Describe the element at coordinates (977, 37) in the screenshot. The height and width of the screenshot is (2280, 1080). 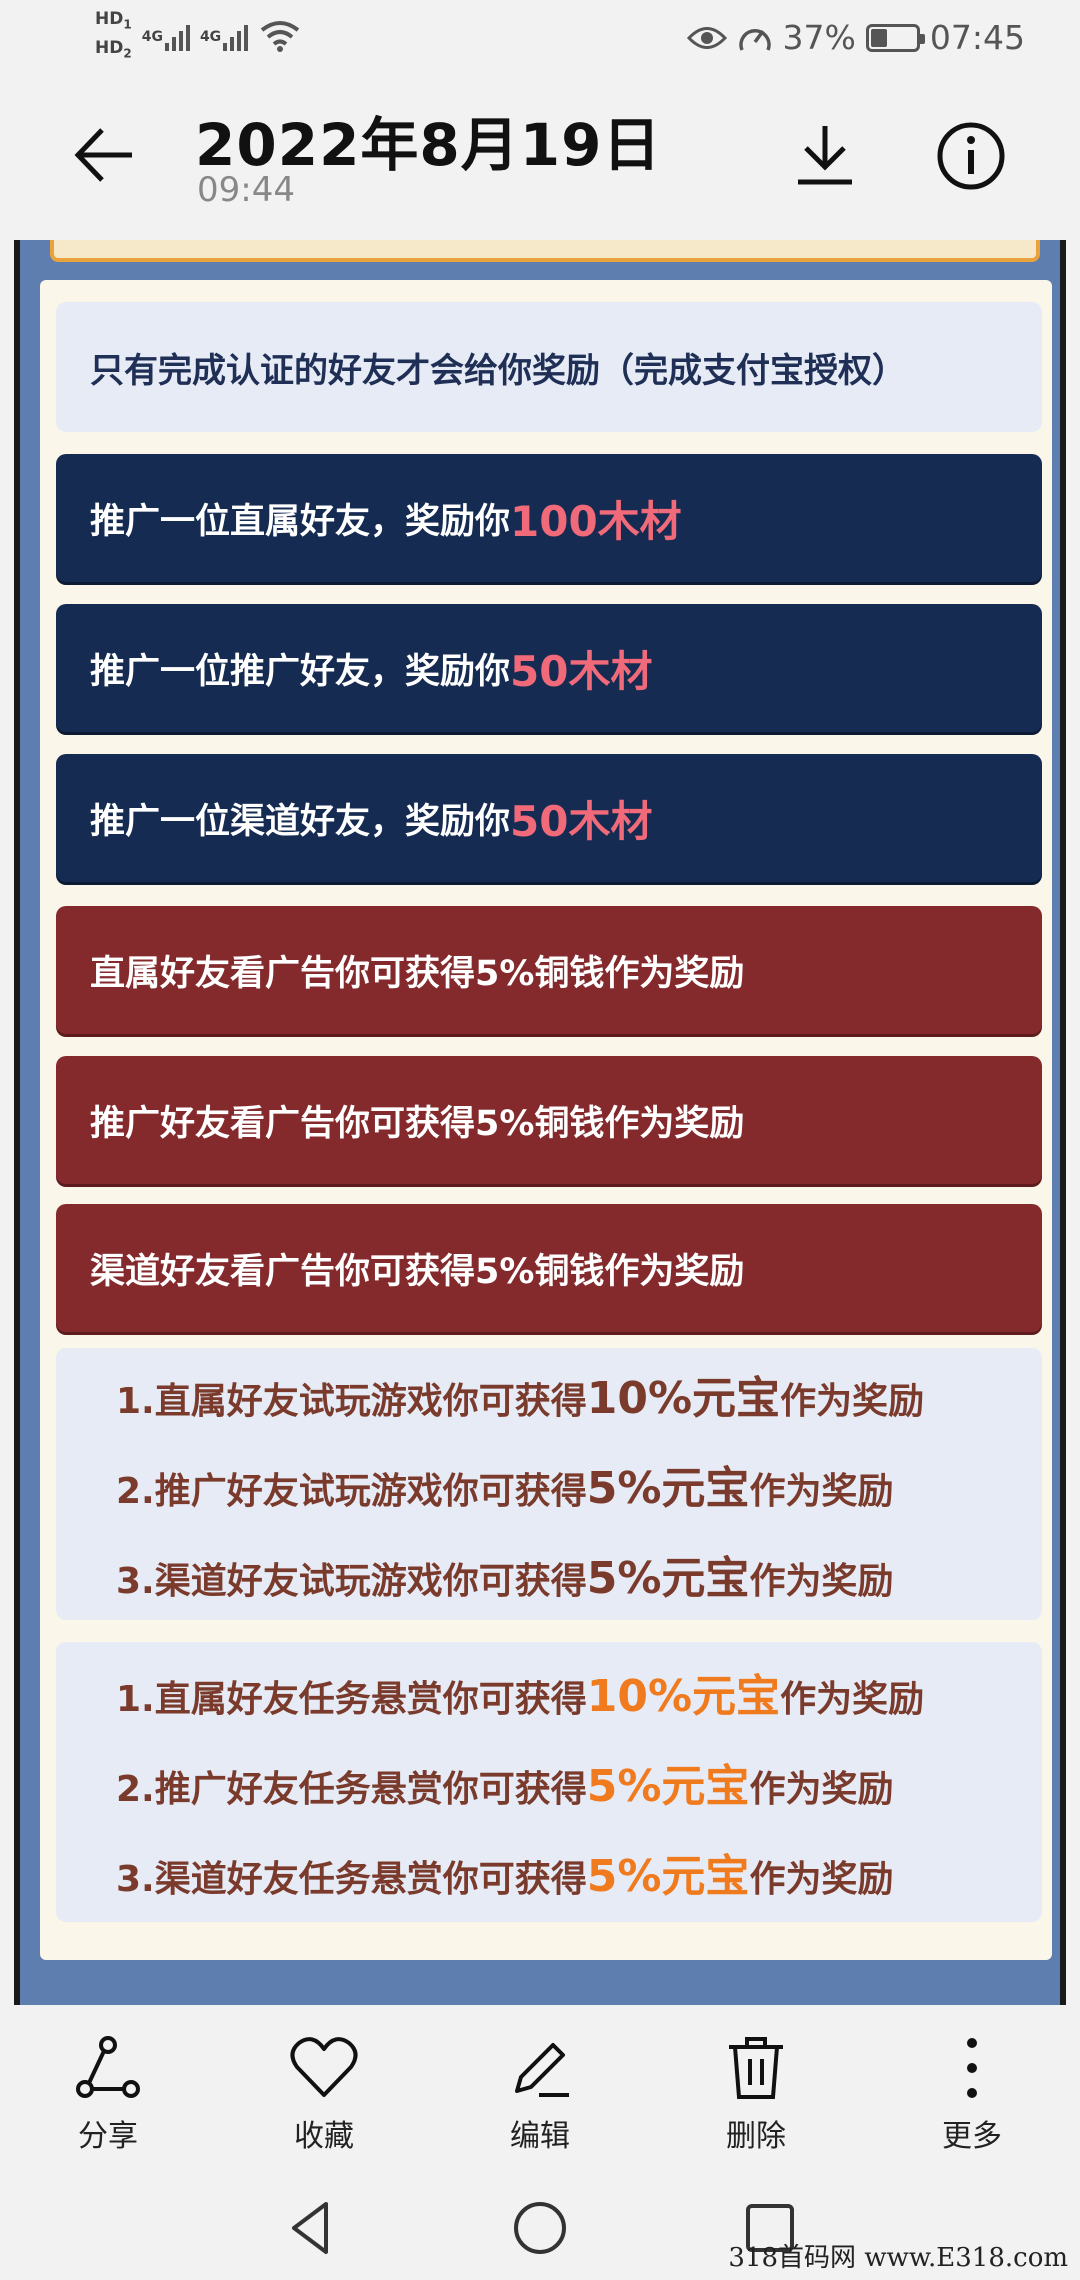
I see `clock: 07:45` at that location.